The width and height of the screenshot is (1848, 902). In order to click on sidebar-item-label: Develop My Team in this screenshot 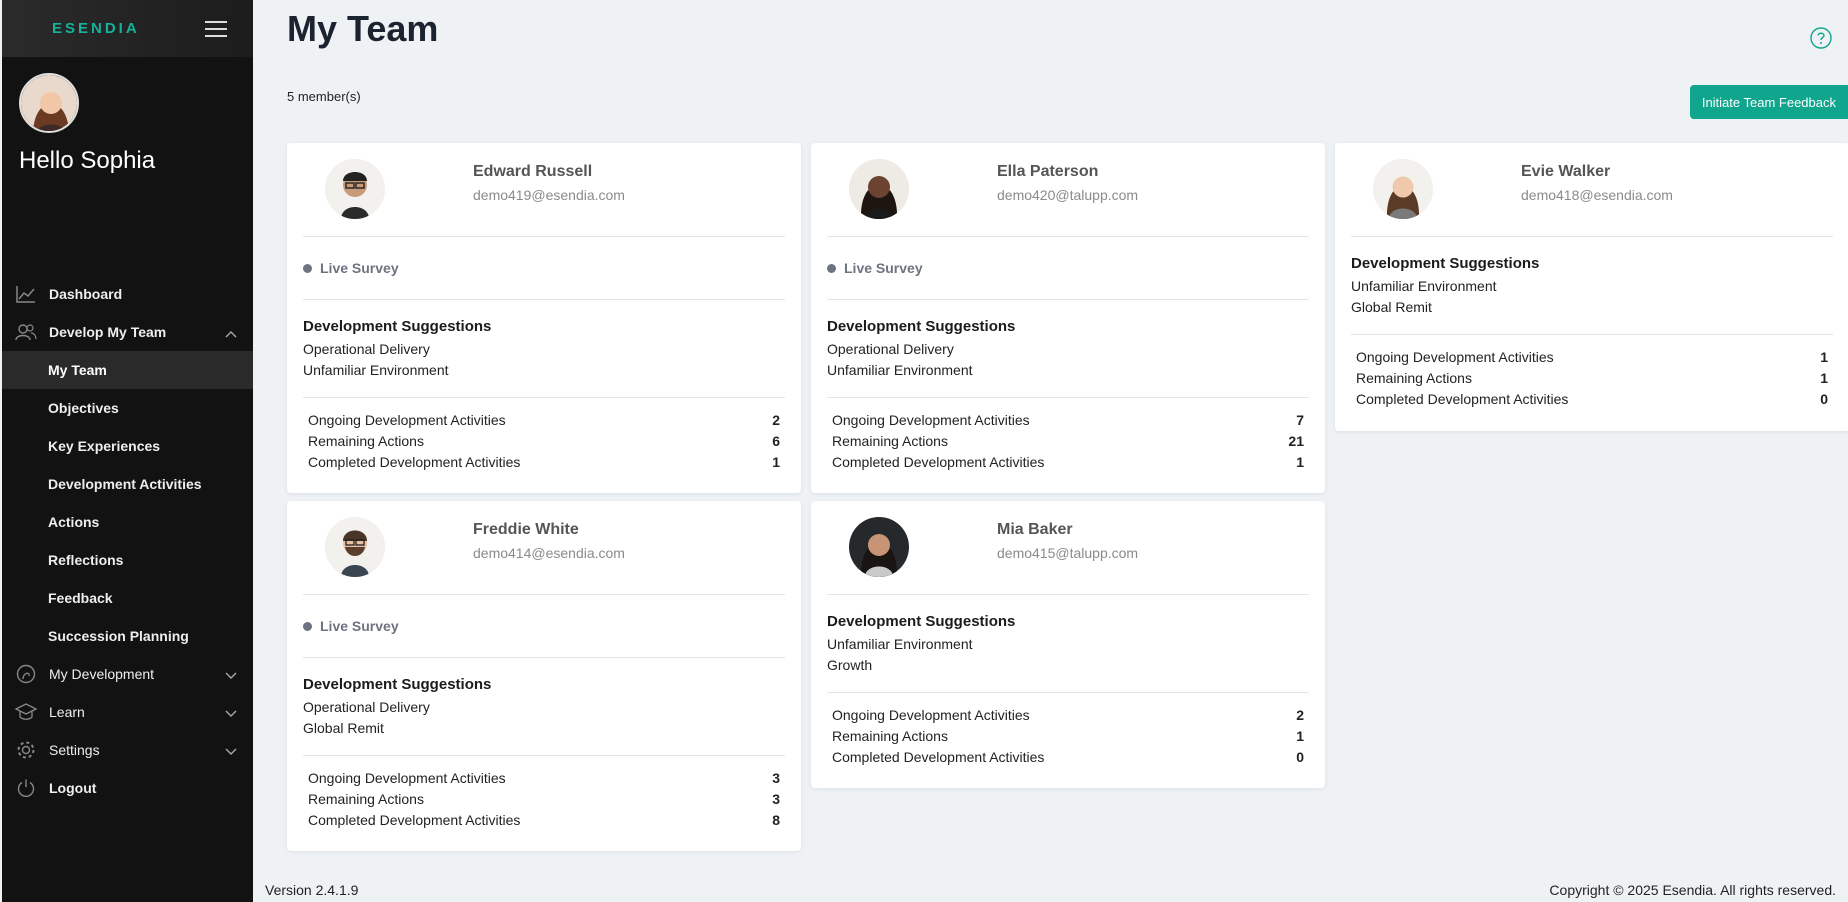, I will do `click(108, 332)`.